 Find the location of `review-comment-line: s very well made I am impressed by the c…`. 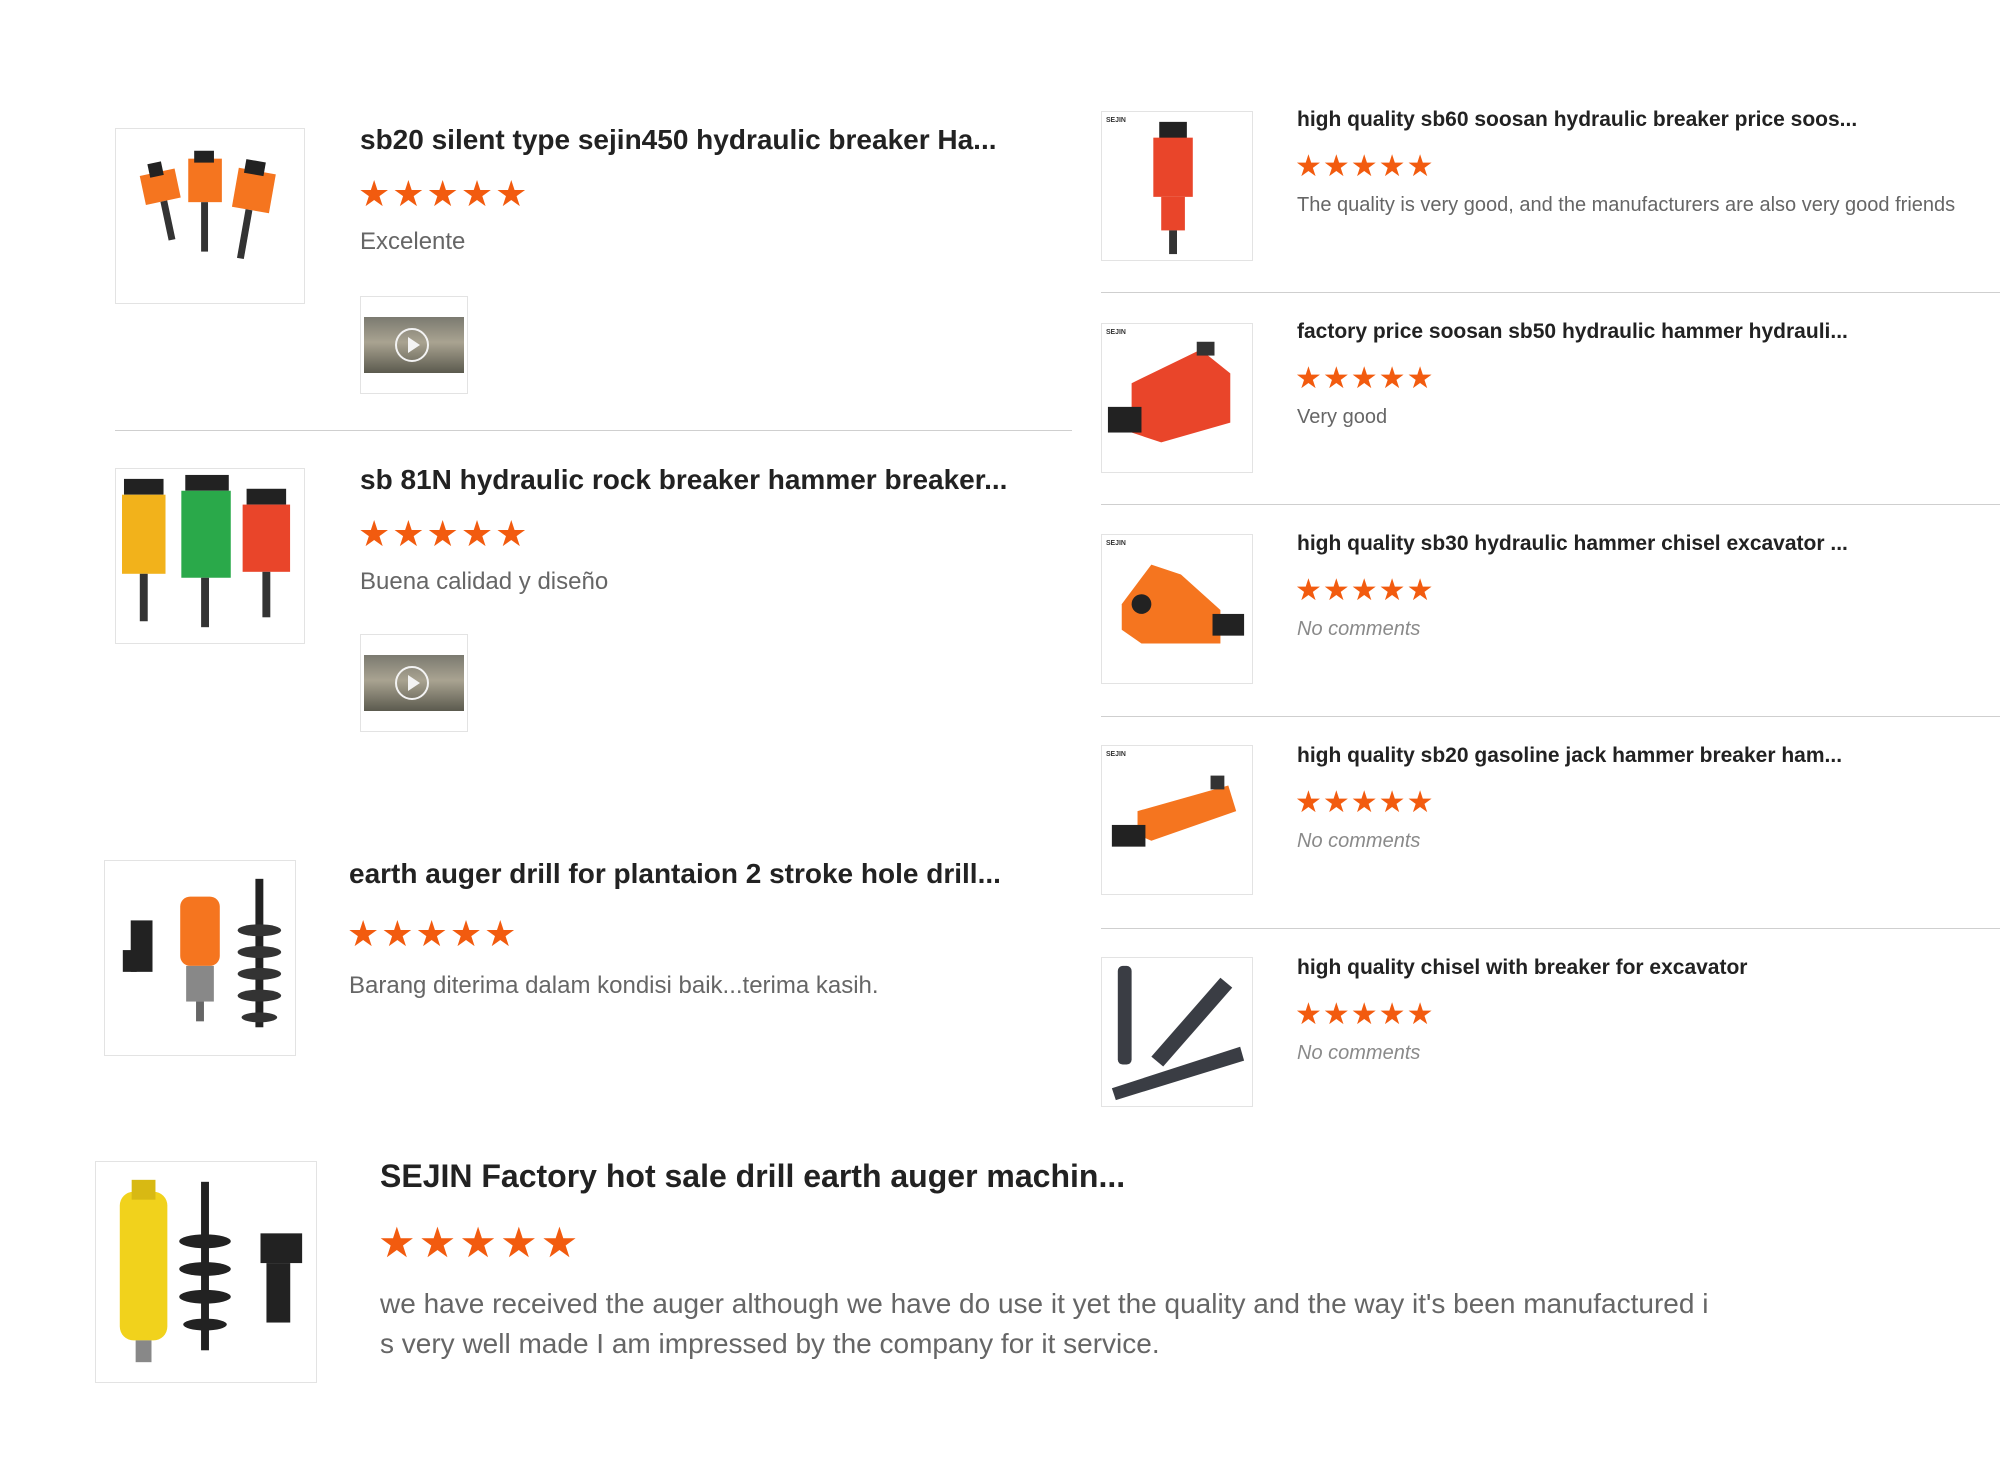

review-comment-line: s very well made I am impressed by the c… is located at coordinates (770, 1343).